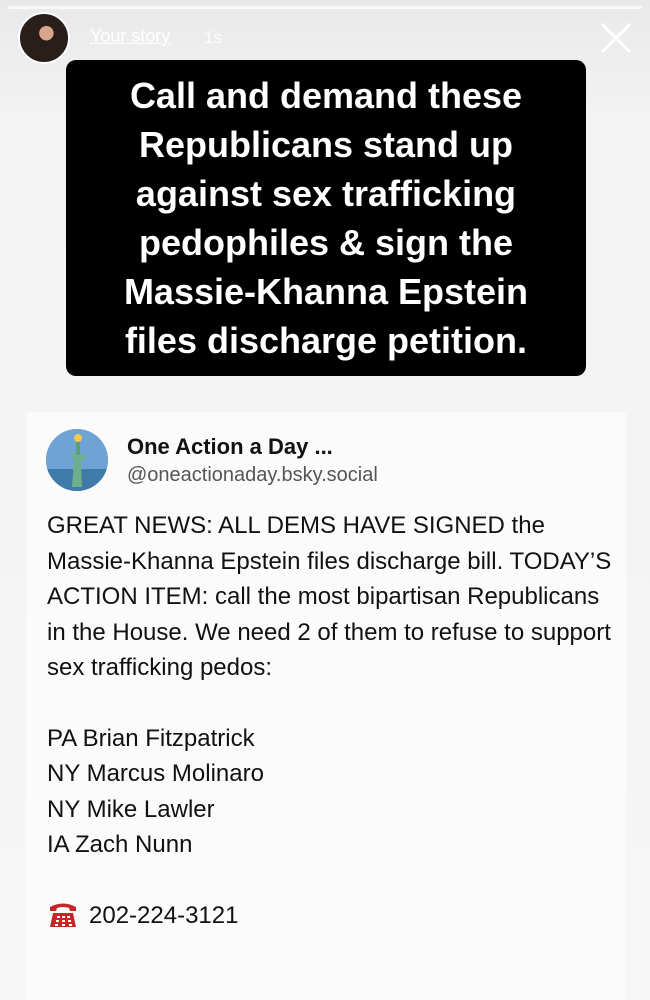 Image resolution: width=650 pixels, height=1000 pixels. What do you see at coordinates (155, 773) in the screenshot?
I see `list-item: NY Marcus Molinaro` at bounding box center [155, 773].